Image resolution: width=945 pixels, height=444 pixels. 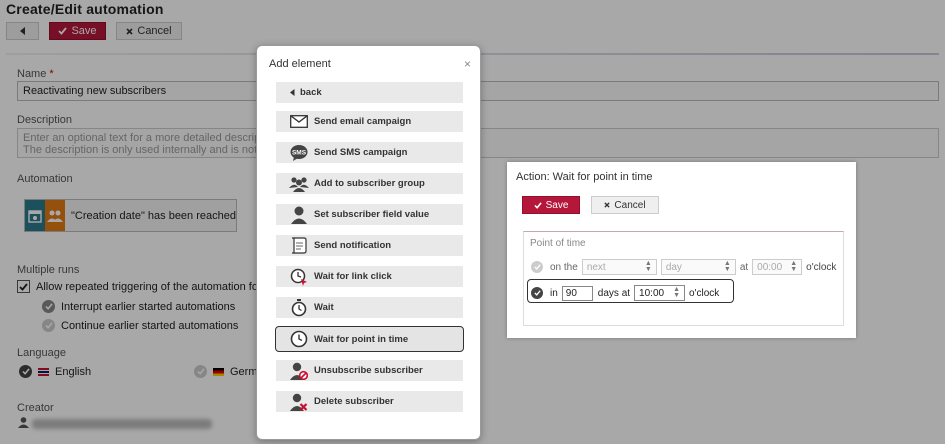 What do you see at coordinates (299, 402) in the screenshot?
I see `user-delete-icon` at bounding box center [299, 402].